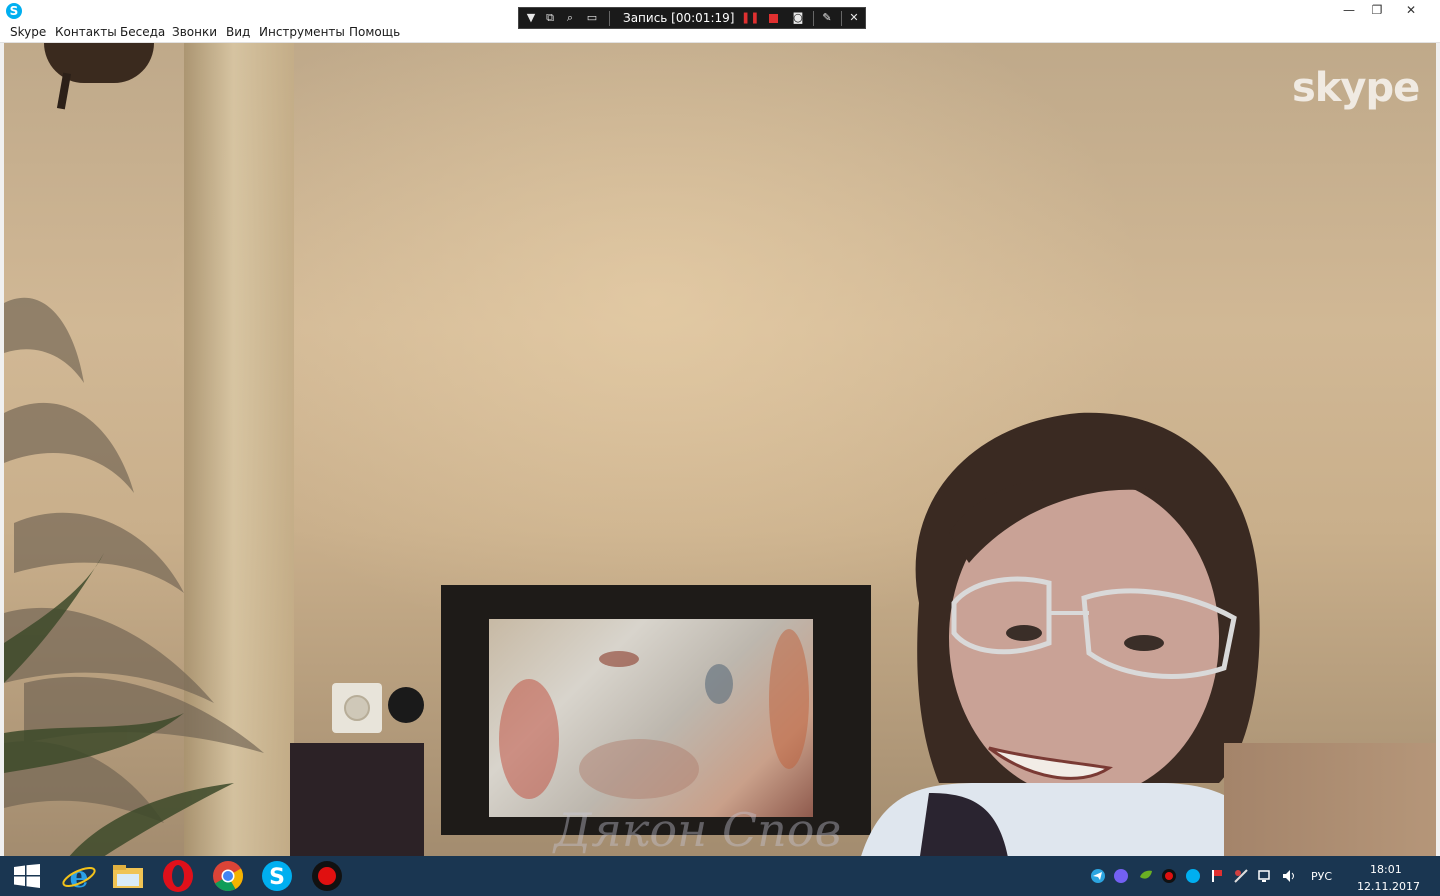 The height and width of the screenshot is (896, 1440). Describe the element at coordinates (86, 32) in the screenshot. I see `menu-contacts: Контакты` at that location.